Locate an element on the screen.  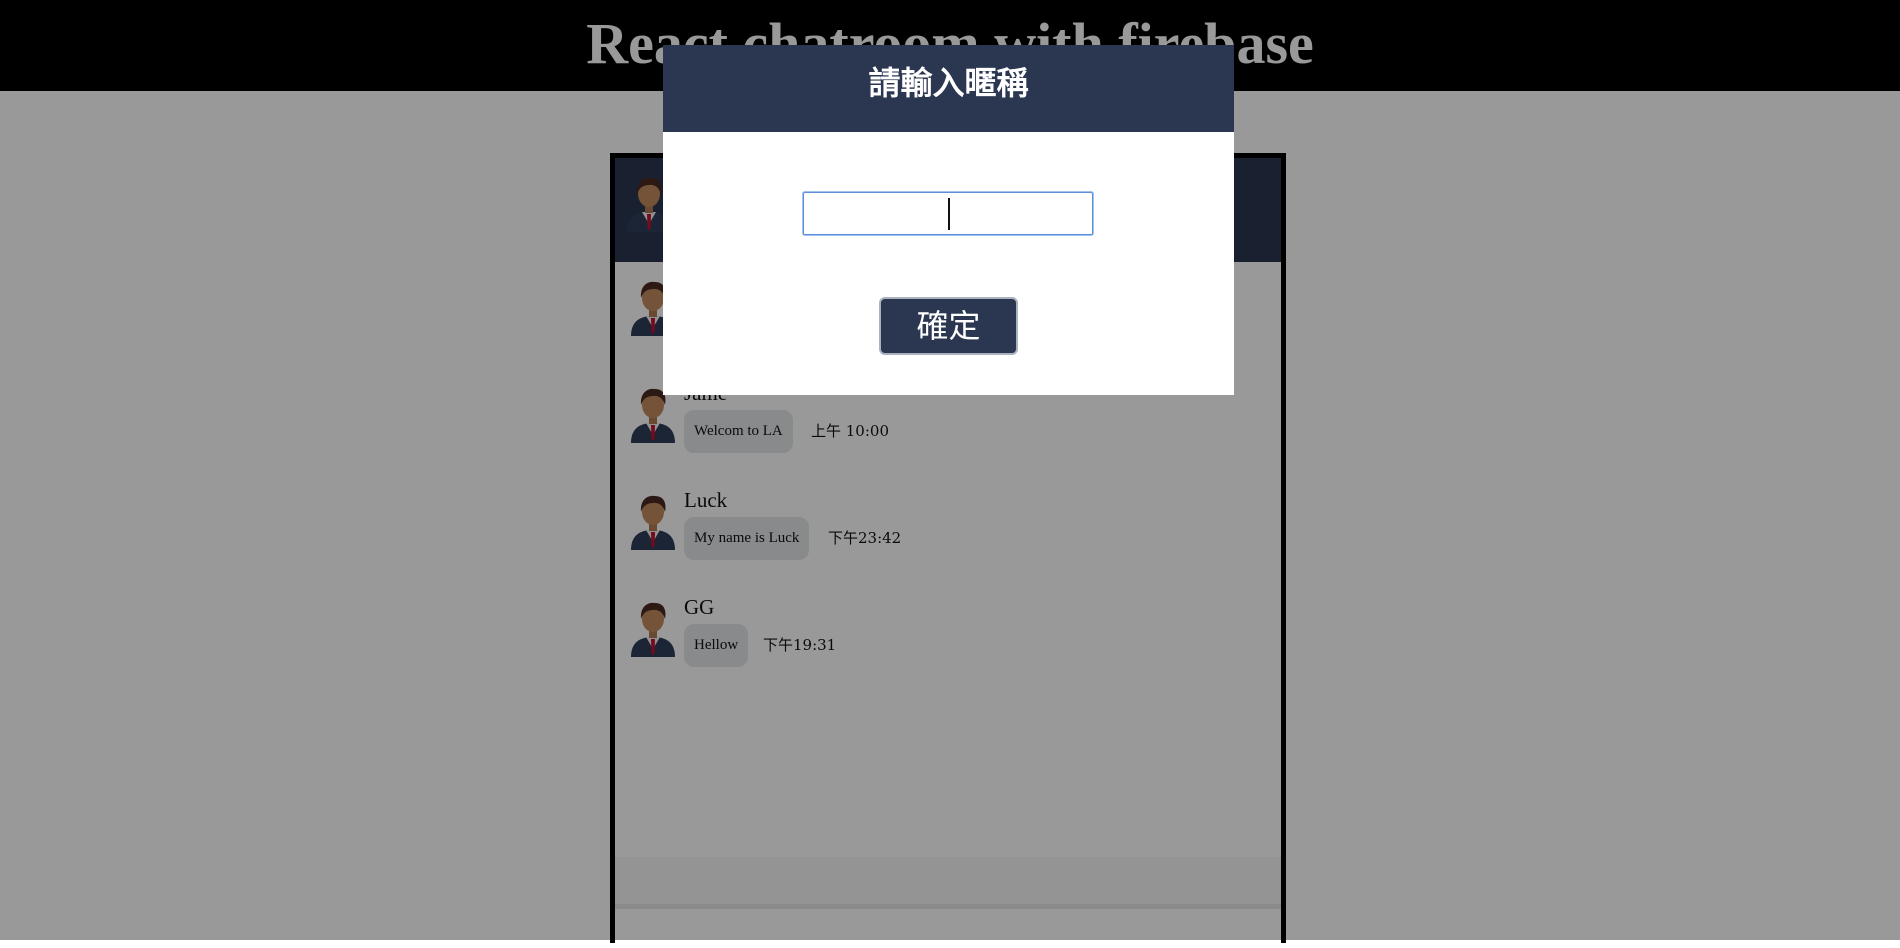
modal-title: 請輸入暱稱 is located at coordinates (948, 83).